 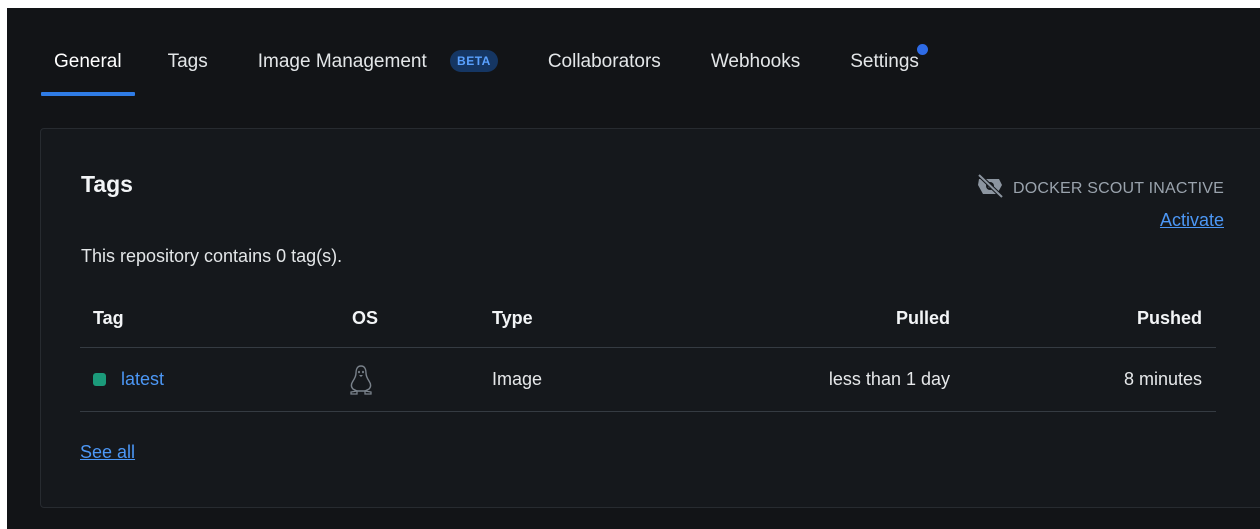 What do you see at coordinates (474, 61) in the screenshot?
I see `beta-badge: BETA` at bounding box center [474, 61].